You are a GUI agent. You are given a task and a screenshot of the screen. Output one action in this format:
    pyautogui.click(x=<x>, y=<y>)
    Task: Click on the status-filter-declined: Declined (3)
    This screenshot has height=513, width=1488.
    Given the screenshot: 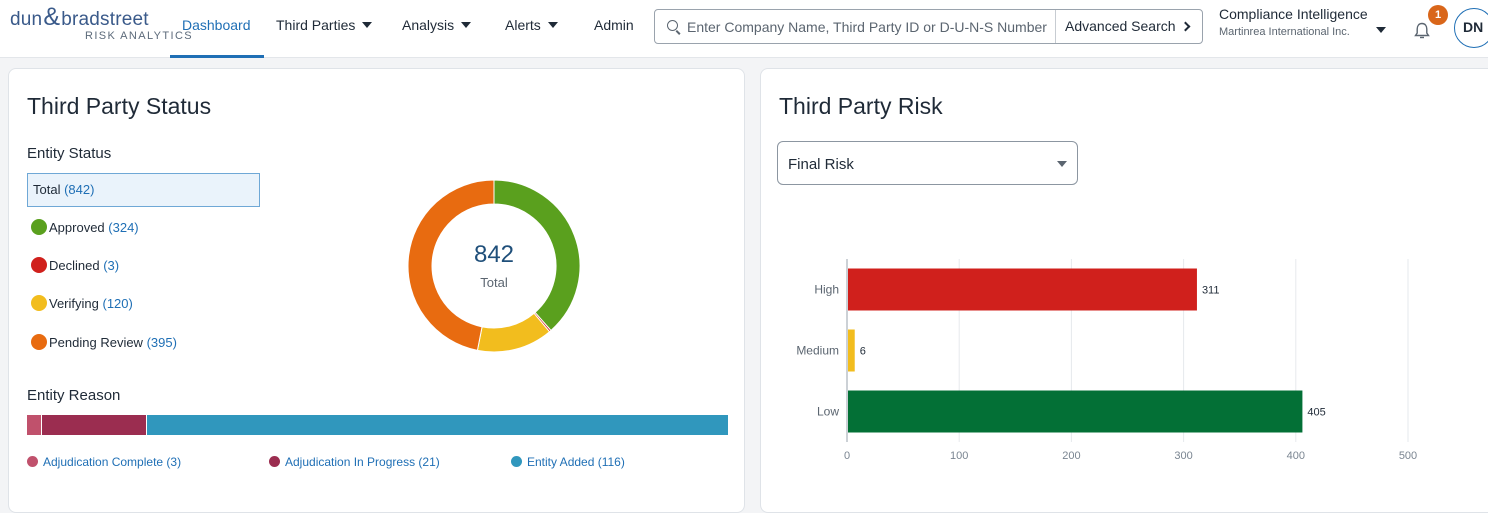 What is the action you would take?
    pyautogui.click(x=75, y=267)
    